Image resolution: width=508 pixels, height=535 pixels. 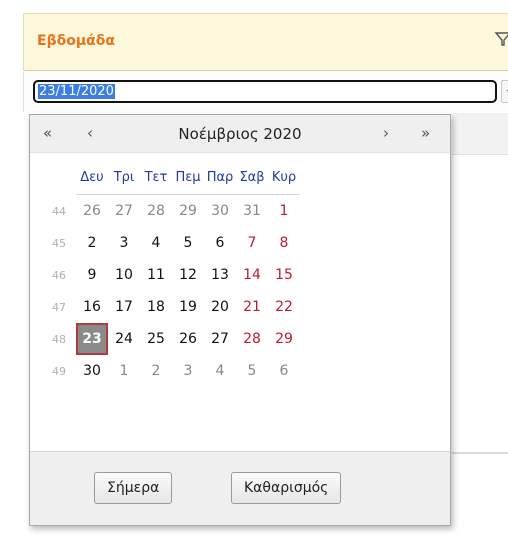 I want to click on week-number-header, so click(x=59, y=178).